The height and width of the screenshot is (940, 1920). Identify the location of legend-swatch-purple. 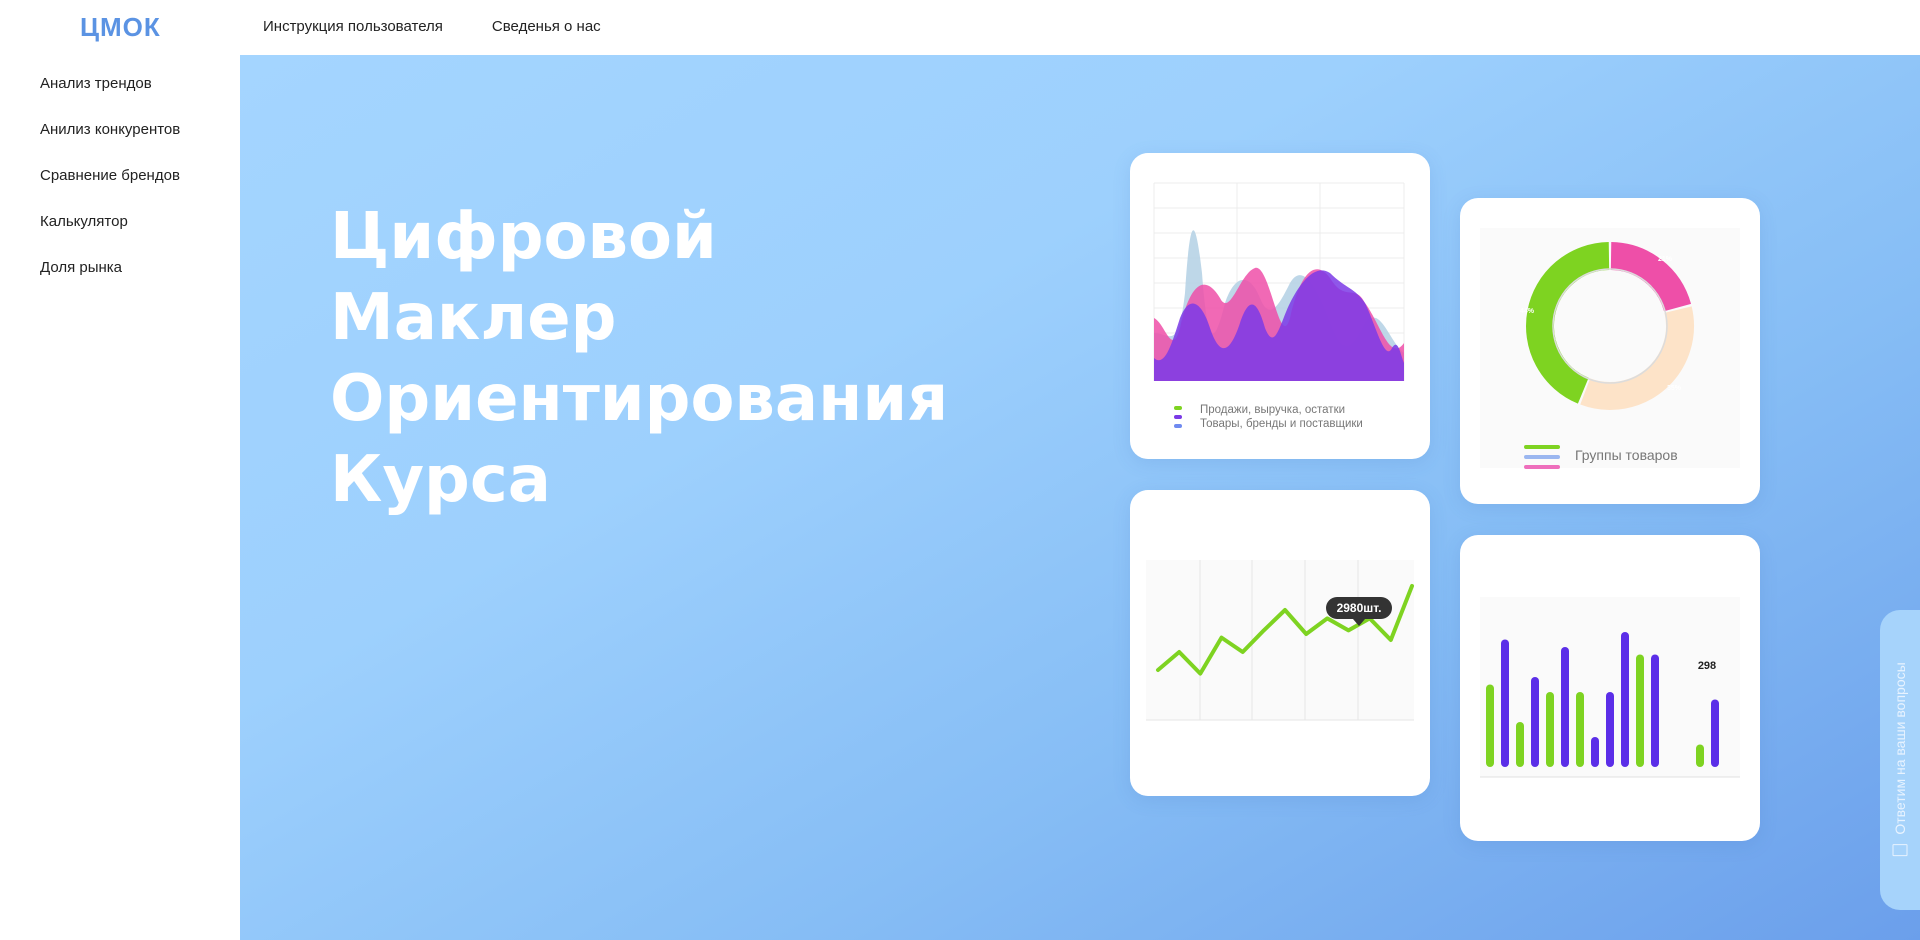
(1178, 417).